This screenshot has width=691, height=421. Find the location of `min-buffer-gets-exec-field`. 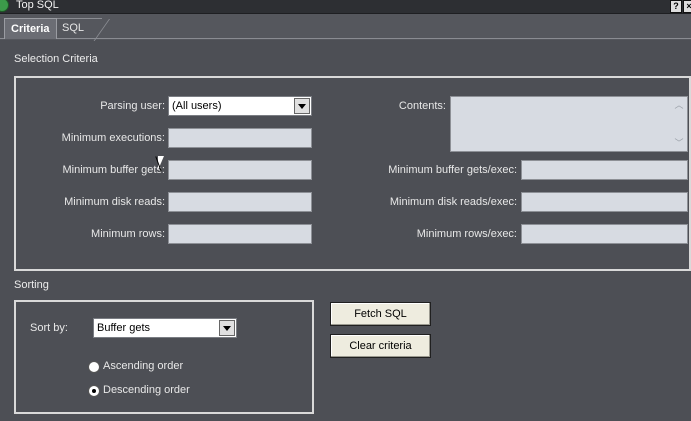

min-buffer-gets-exec-field is located at coordinates (604, 170).